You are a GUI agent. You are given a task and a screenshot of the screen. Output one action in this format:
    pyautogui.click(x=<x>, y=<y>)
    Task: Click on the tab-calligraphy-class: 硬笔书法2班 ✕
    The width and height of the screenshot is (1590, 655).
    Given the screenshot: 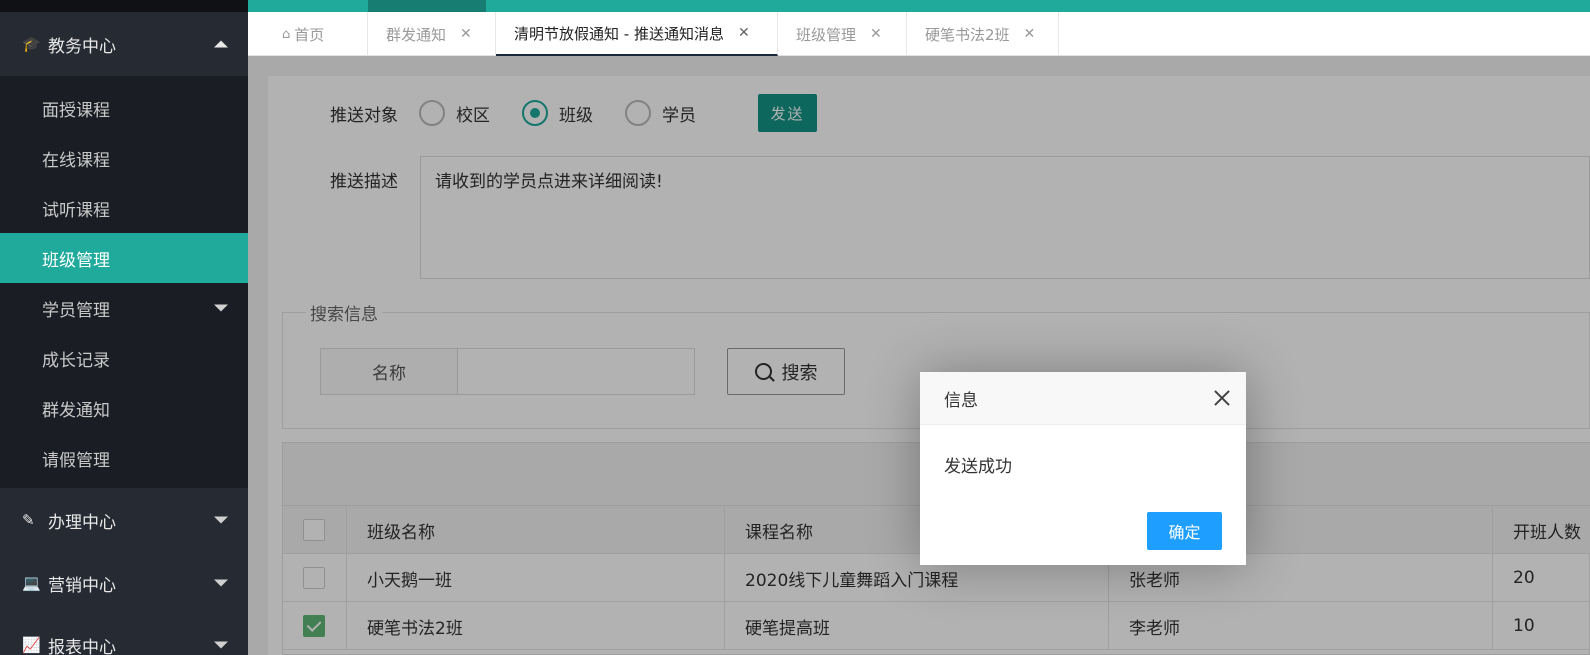 What is the action you would take?
    pyautogui.click(x=983, y=34)
    